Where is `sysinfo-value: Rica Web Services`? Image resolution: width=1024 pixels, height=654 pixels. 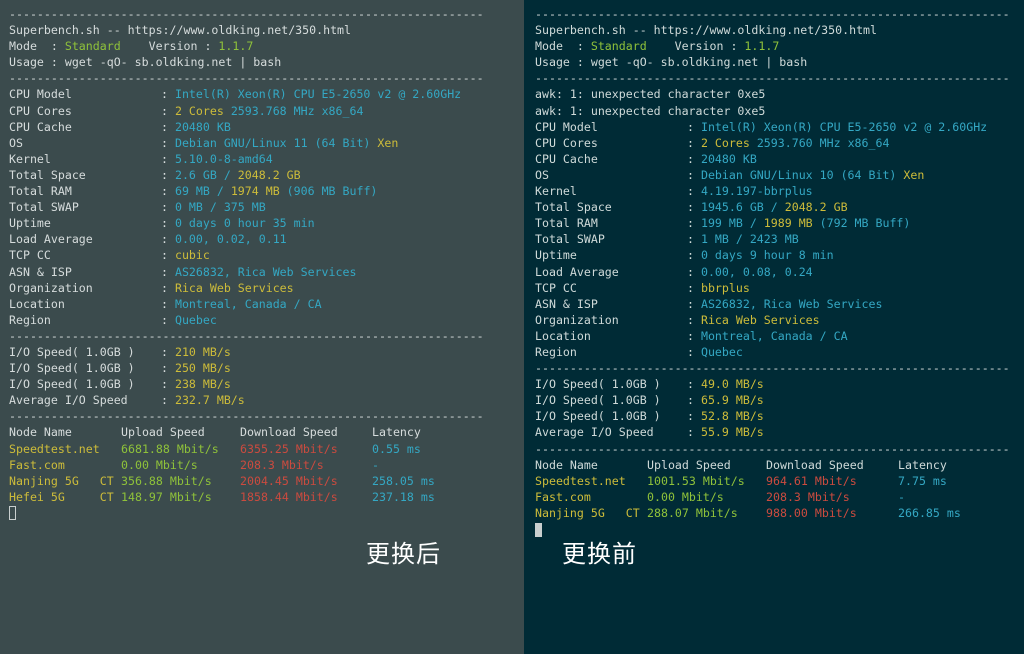
sysinfo-value: Rica Web Services is located at coordinates (760, 319).